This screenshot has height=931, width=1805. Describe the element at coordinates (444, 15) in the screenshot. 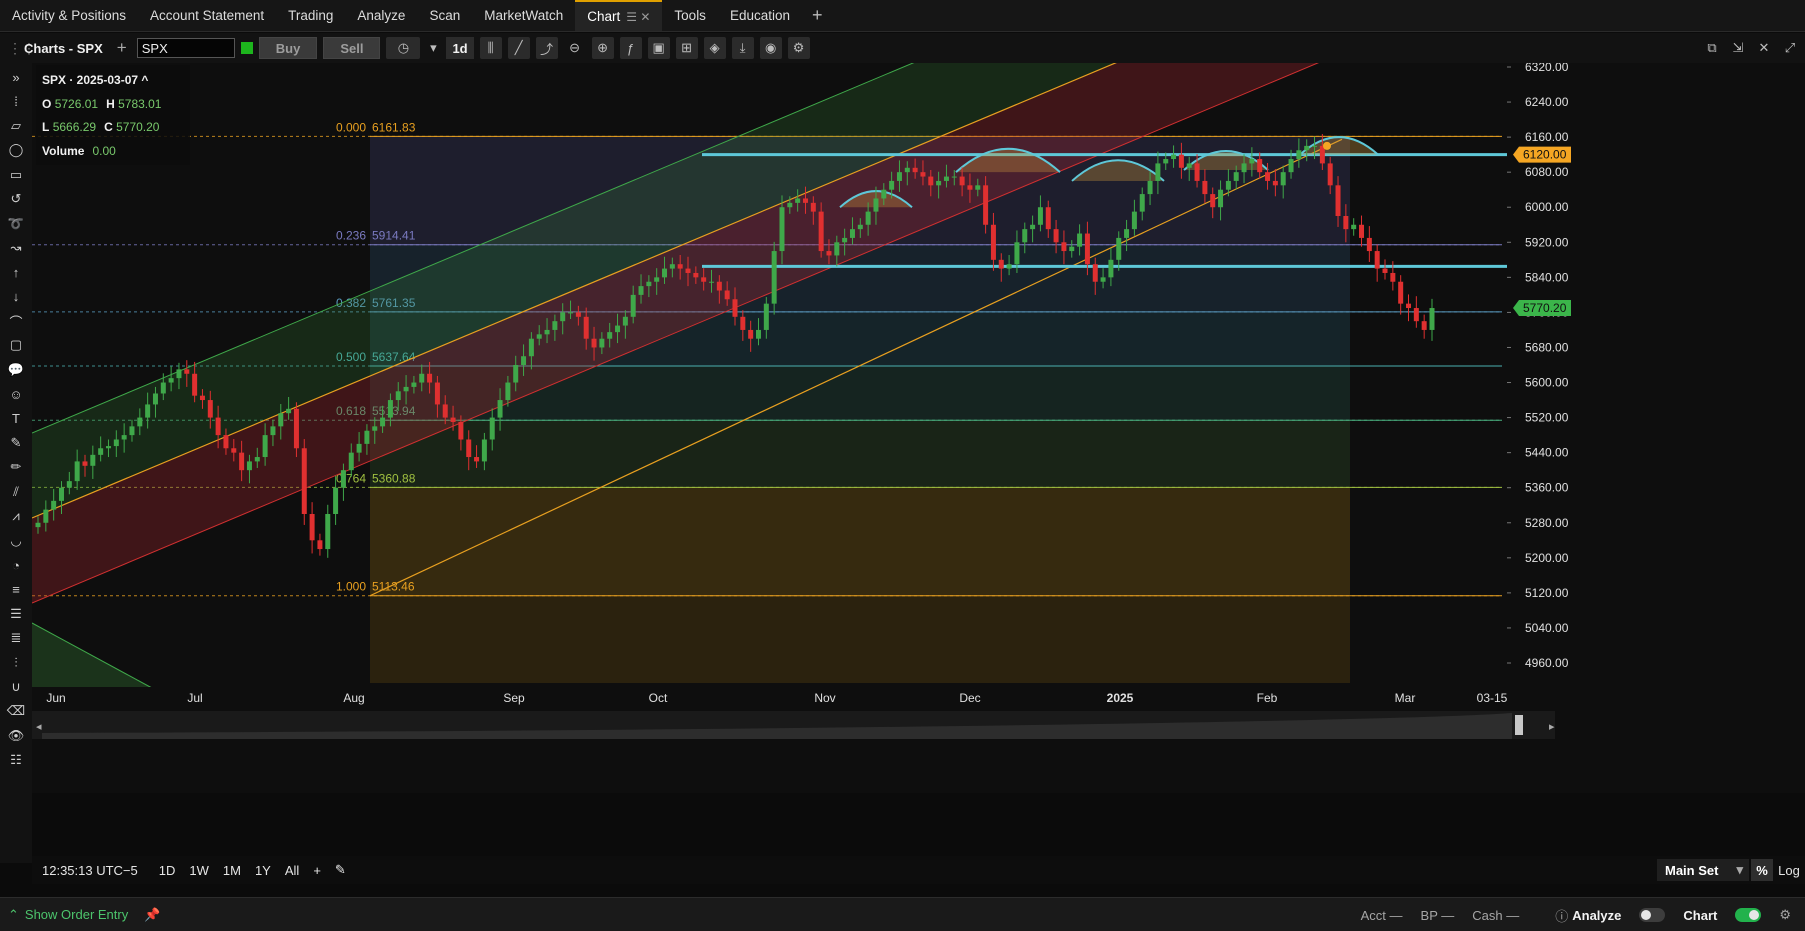

I see `tab-scan: Scan` at that location.